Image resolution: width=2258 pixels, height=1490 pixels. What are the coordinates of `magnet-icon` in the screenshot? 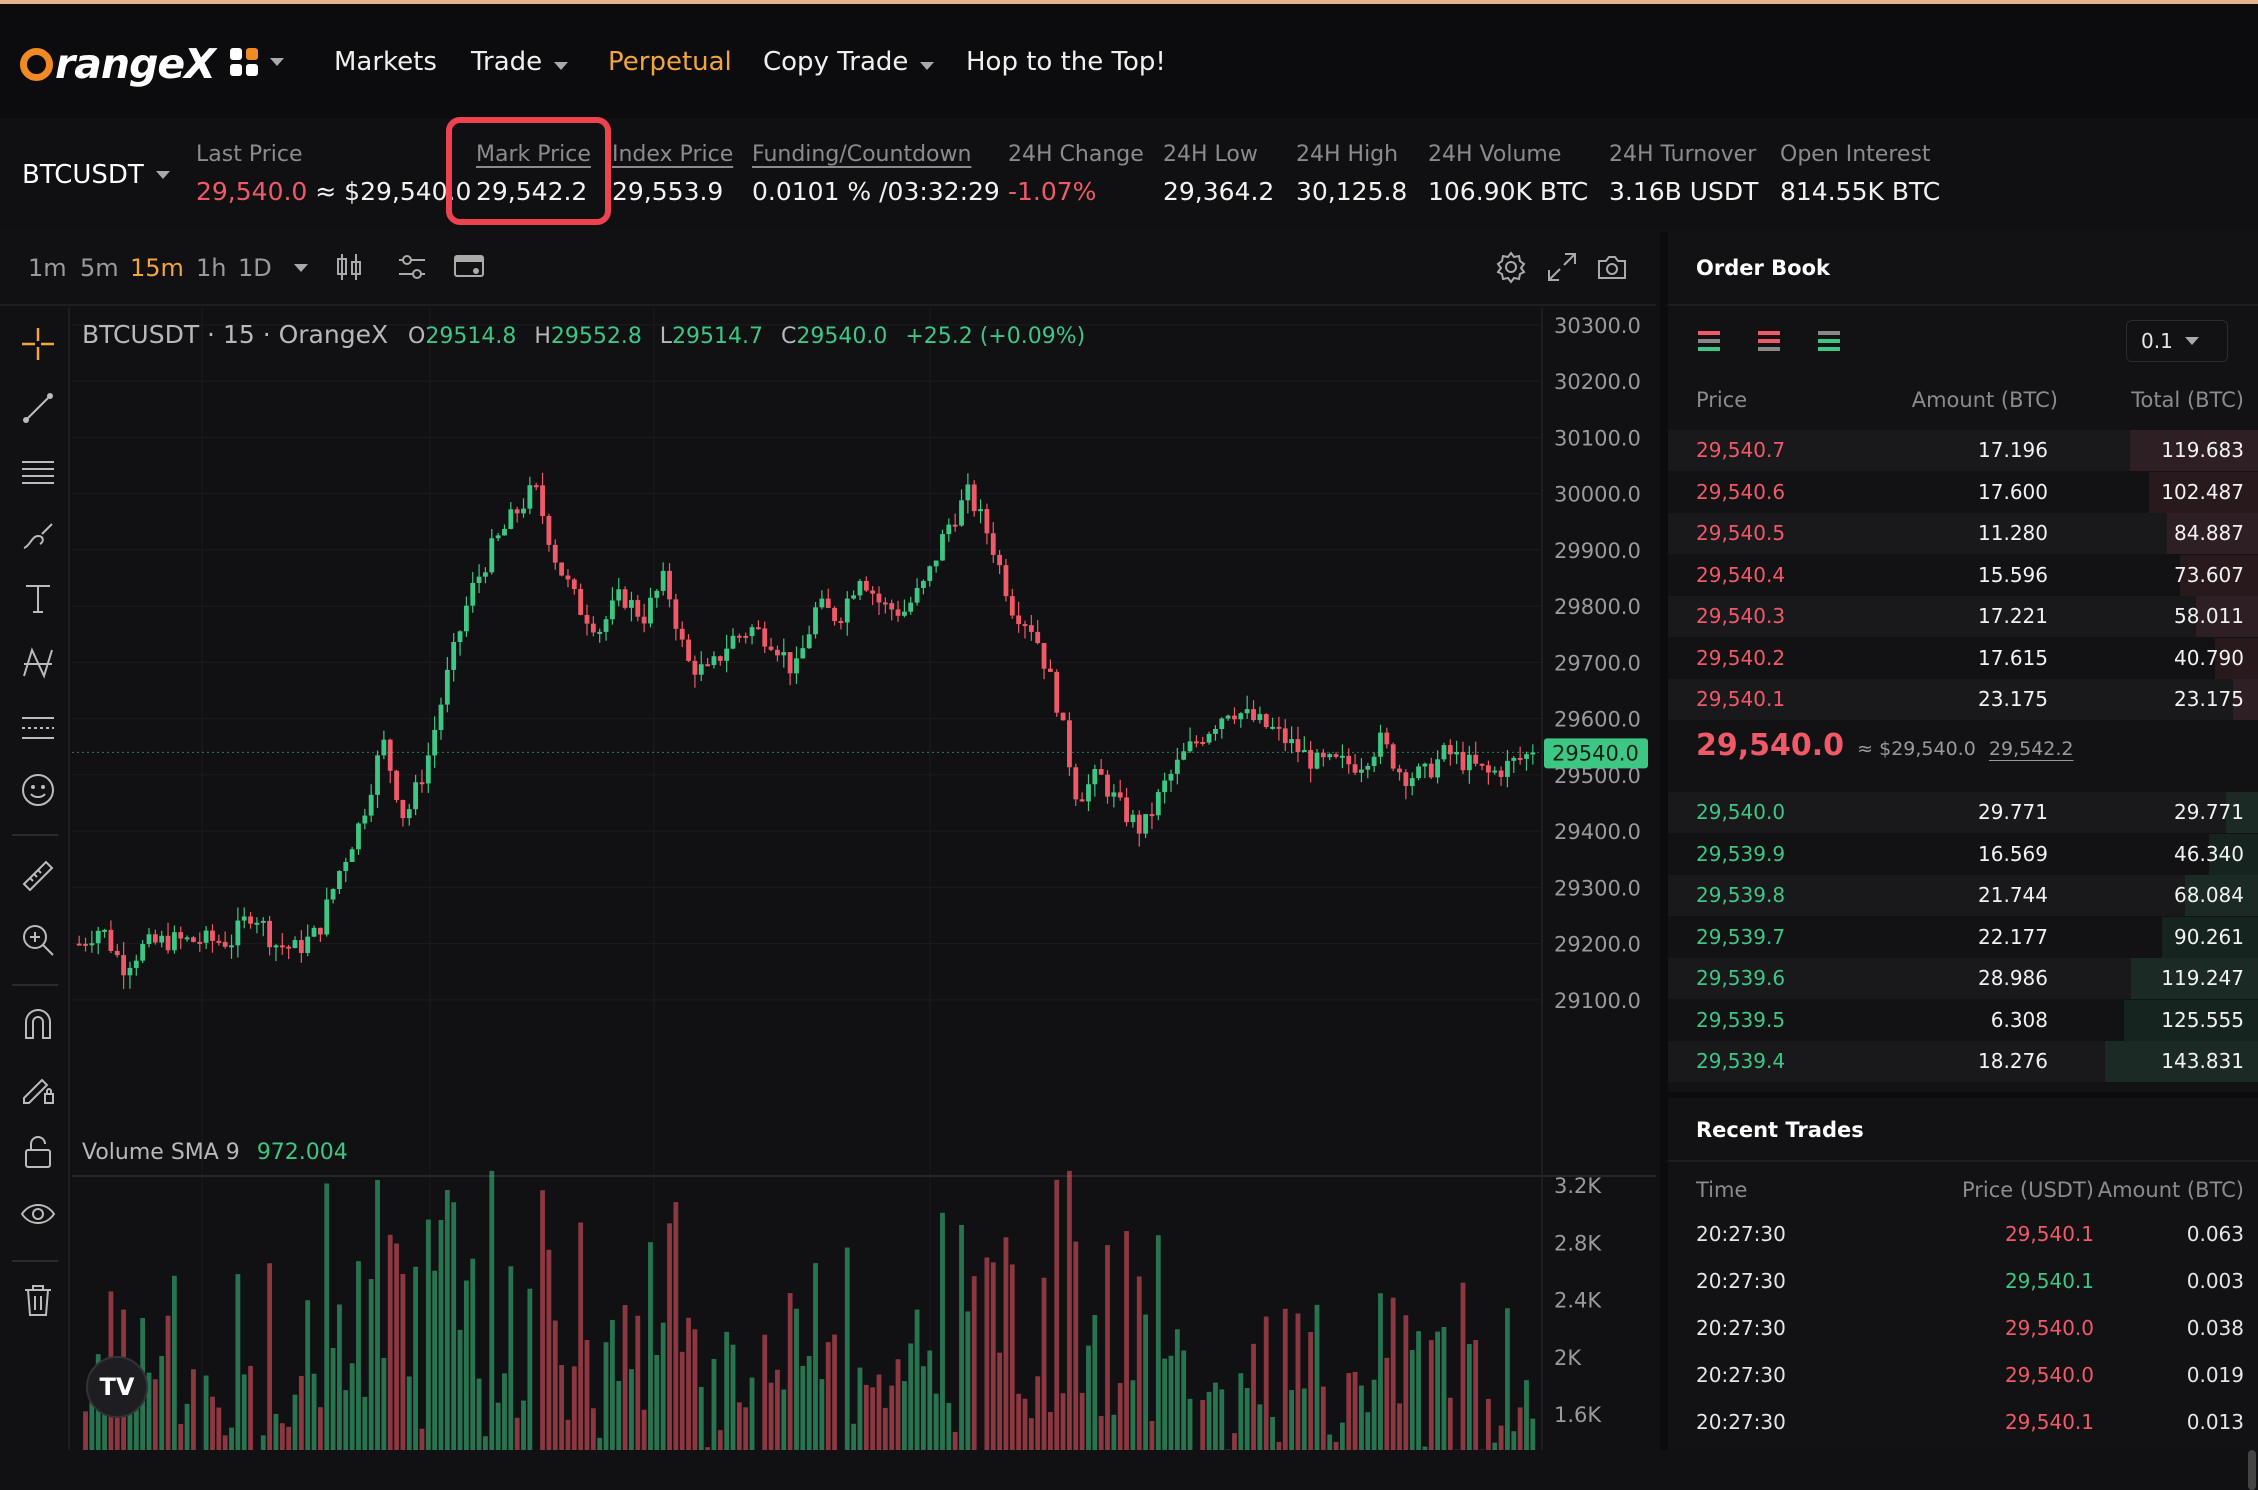 It's located at (38, 1024).